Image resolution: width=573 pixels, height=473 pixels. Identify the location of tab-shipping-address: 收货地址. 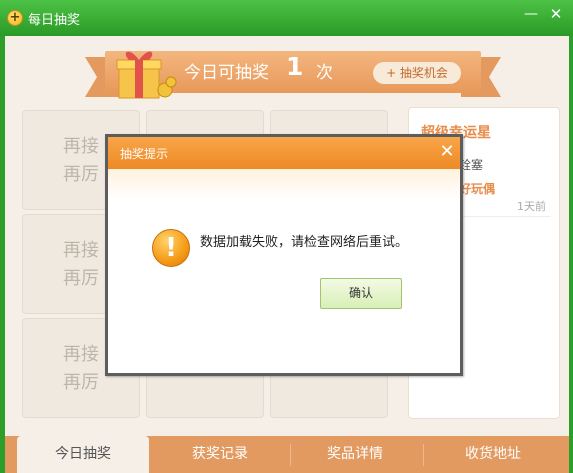
(493, 454).